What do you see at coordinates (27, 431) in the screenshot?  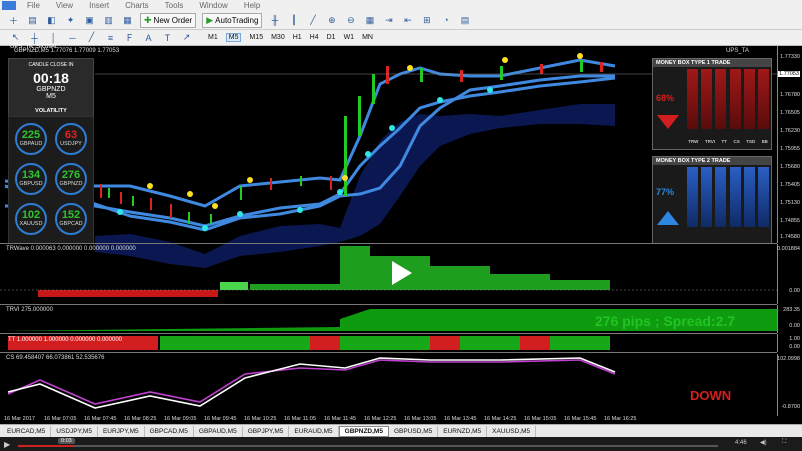 I see `tab-eurcad: EURCAD,M5` at bounding box center [27, 431].